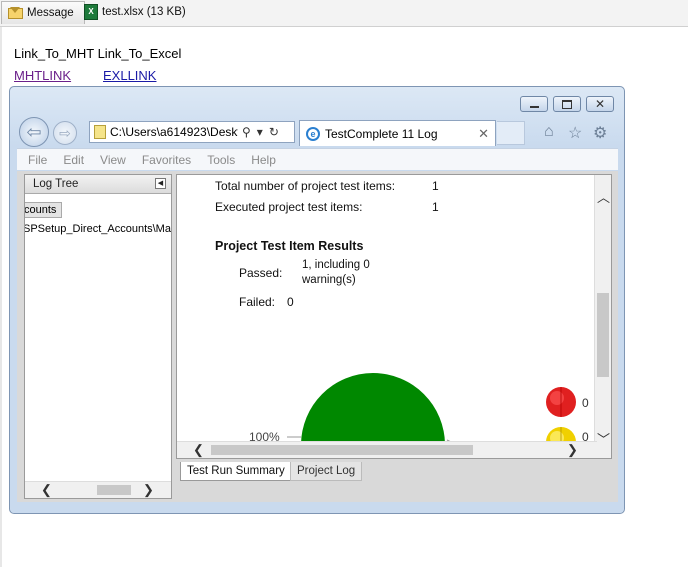 Image resolution: width=688 pixels, height=567 pixels. I want to click on tree-scroll-thumb, so click(114, 490).